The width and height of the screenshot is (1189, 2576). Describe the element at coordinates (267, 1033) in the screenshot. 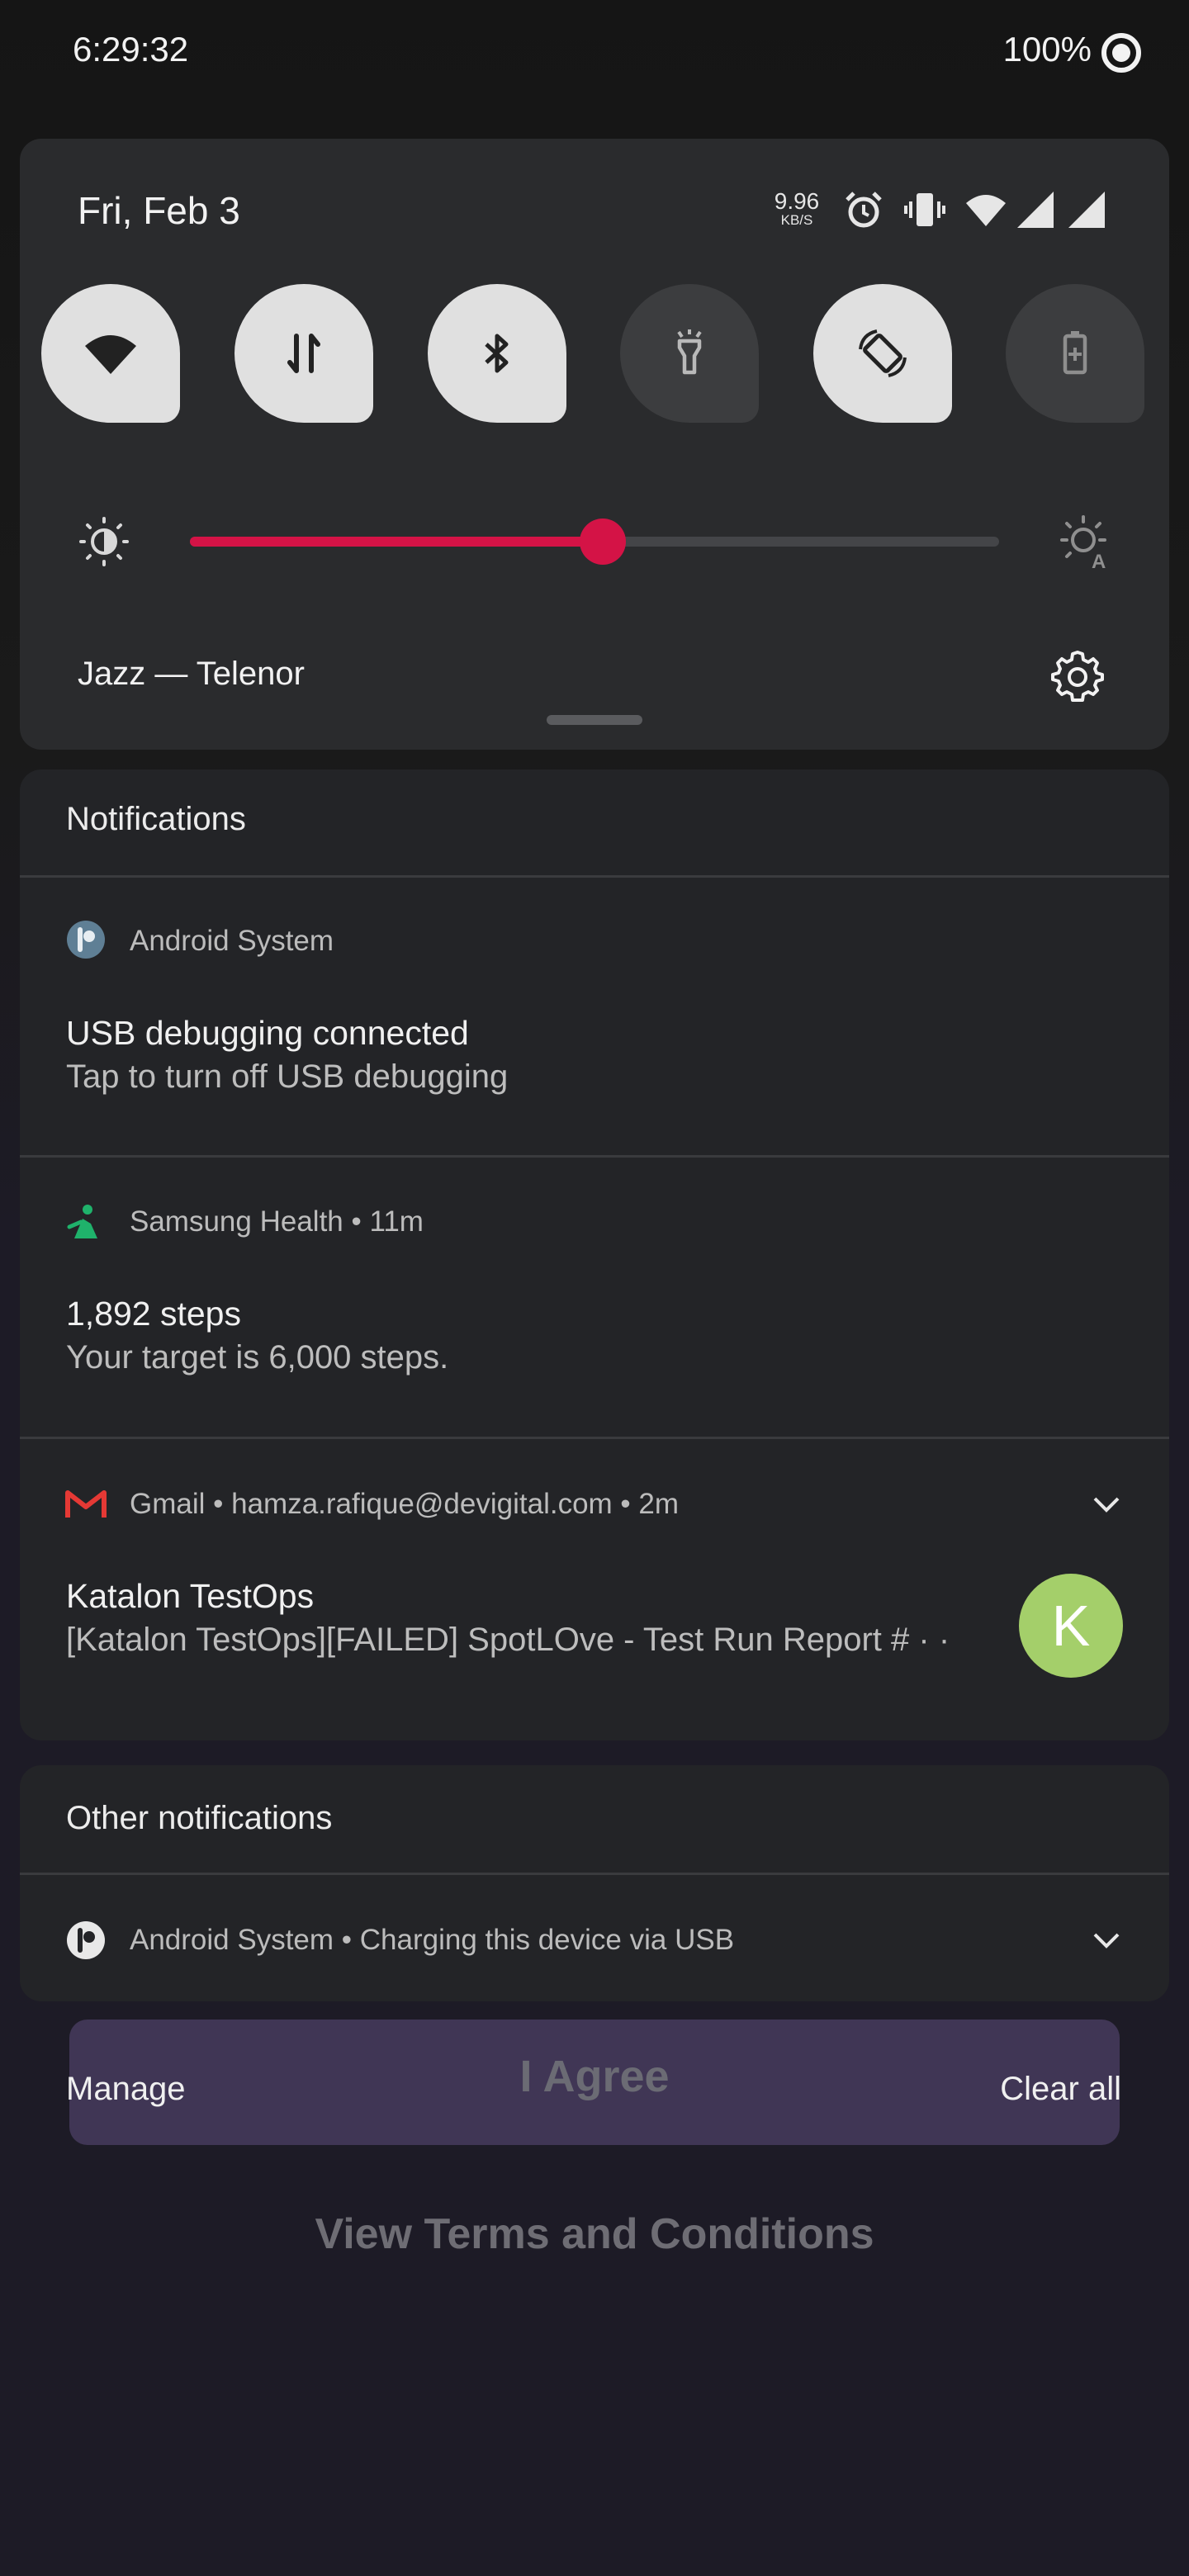

I see `notification-title: USB debugging connected` at that location.